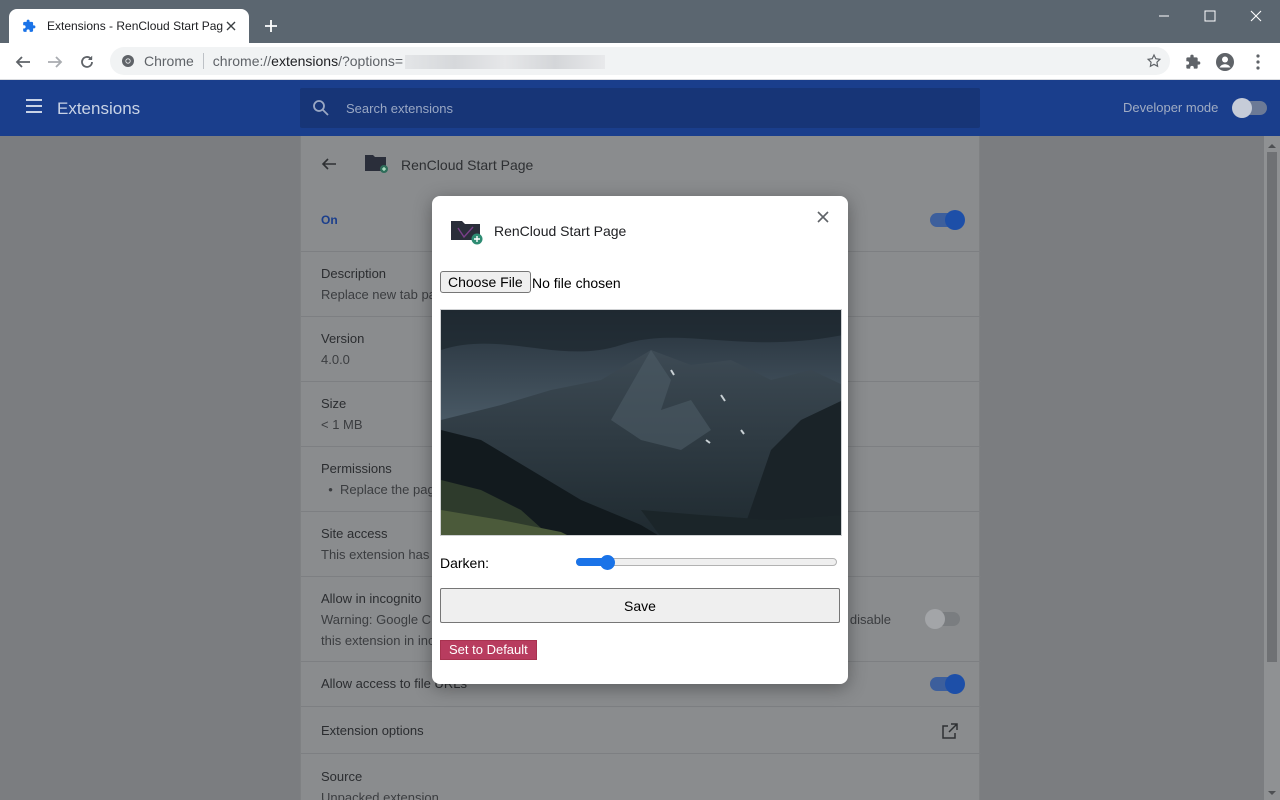 The width and height of the screenshot is (1280, 800). What do you see at coordinates (231, 26) in the screenshot?
I see `tab-close-icon` at bounding box center [231, 26].